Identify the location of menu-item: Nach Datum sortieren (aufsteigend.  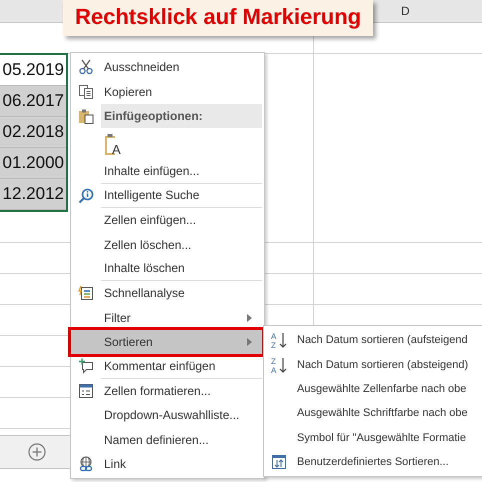
(388, 340).